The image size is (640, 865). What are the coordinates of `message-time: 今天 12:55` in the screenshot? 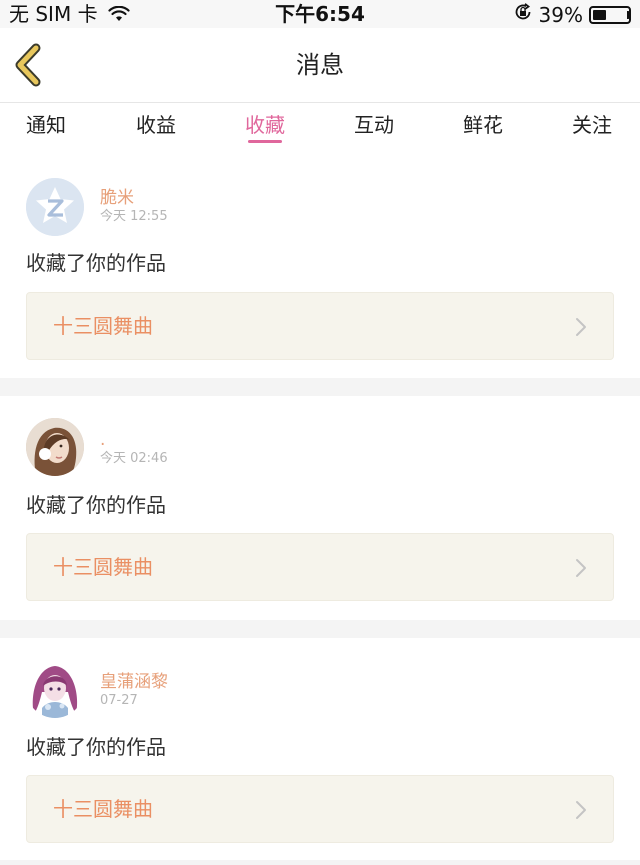 It's located at (134, 216).